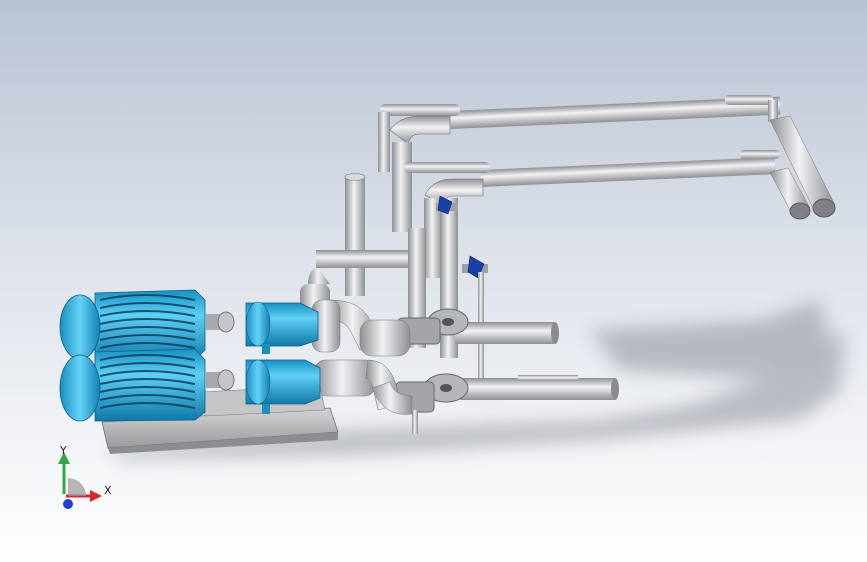 The image size is (867, 562). I want to click on coordinate-triad: Y X, so click(81, 479).